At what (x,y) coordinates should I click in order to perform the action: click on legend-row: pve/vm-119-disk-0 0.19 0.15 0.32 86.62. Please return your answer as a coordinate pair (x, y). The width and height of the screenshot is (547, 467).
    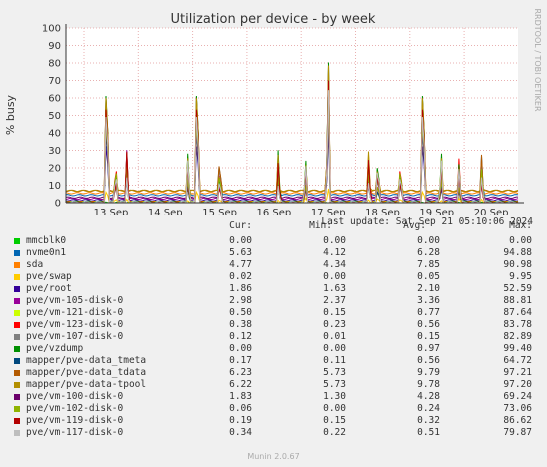
    Looking at the image, I should click on (273, 421).